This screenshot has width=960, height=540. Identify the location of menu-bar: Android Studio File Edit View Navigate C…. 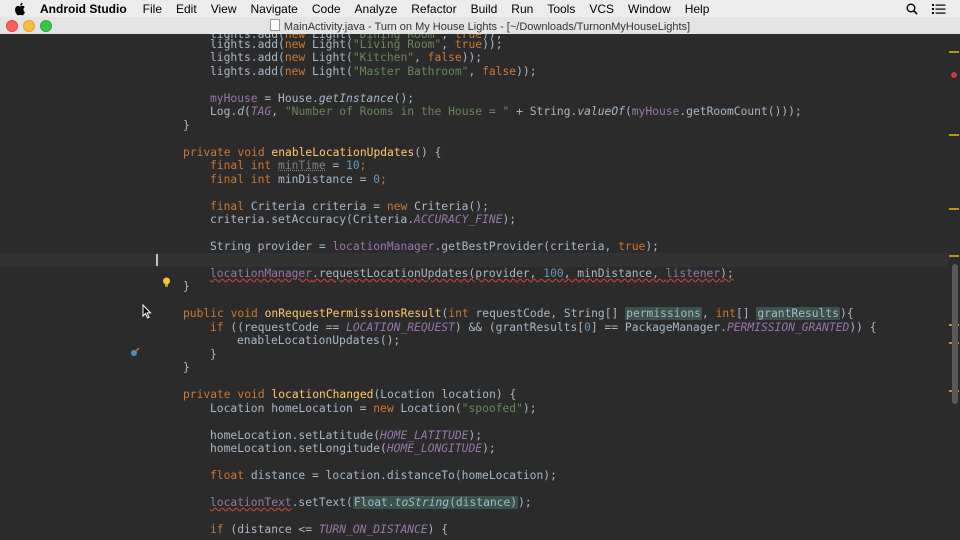
(480, 9).